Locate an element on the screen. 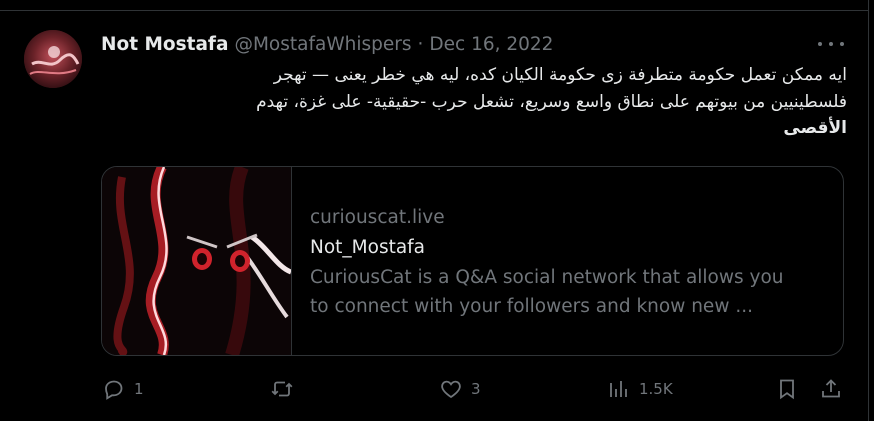  share-icon is located at coordinates (831, 388).